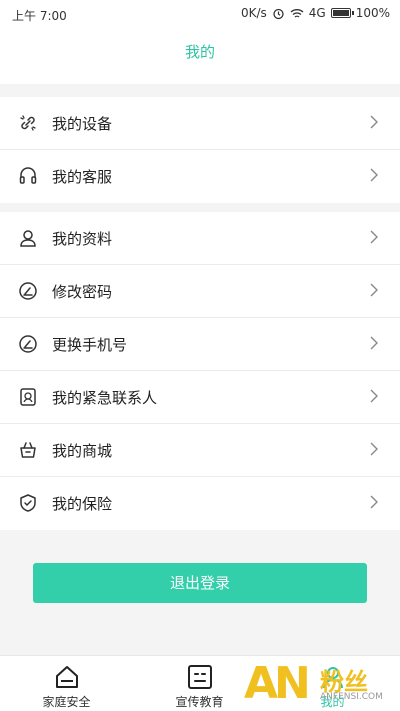 The height and width of the screenshot is (711, 400). Describe the element at coordinates (372, 13) in the screenshot. I see `battery-level: 100%` at that location.